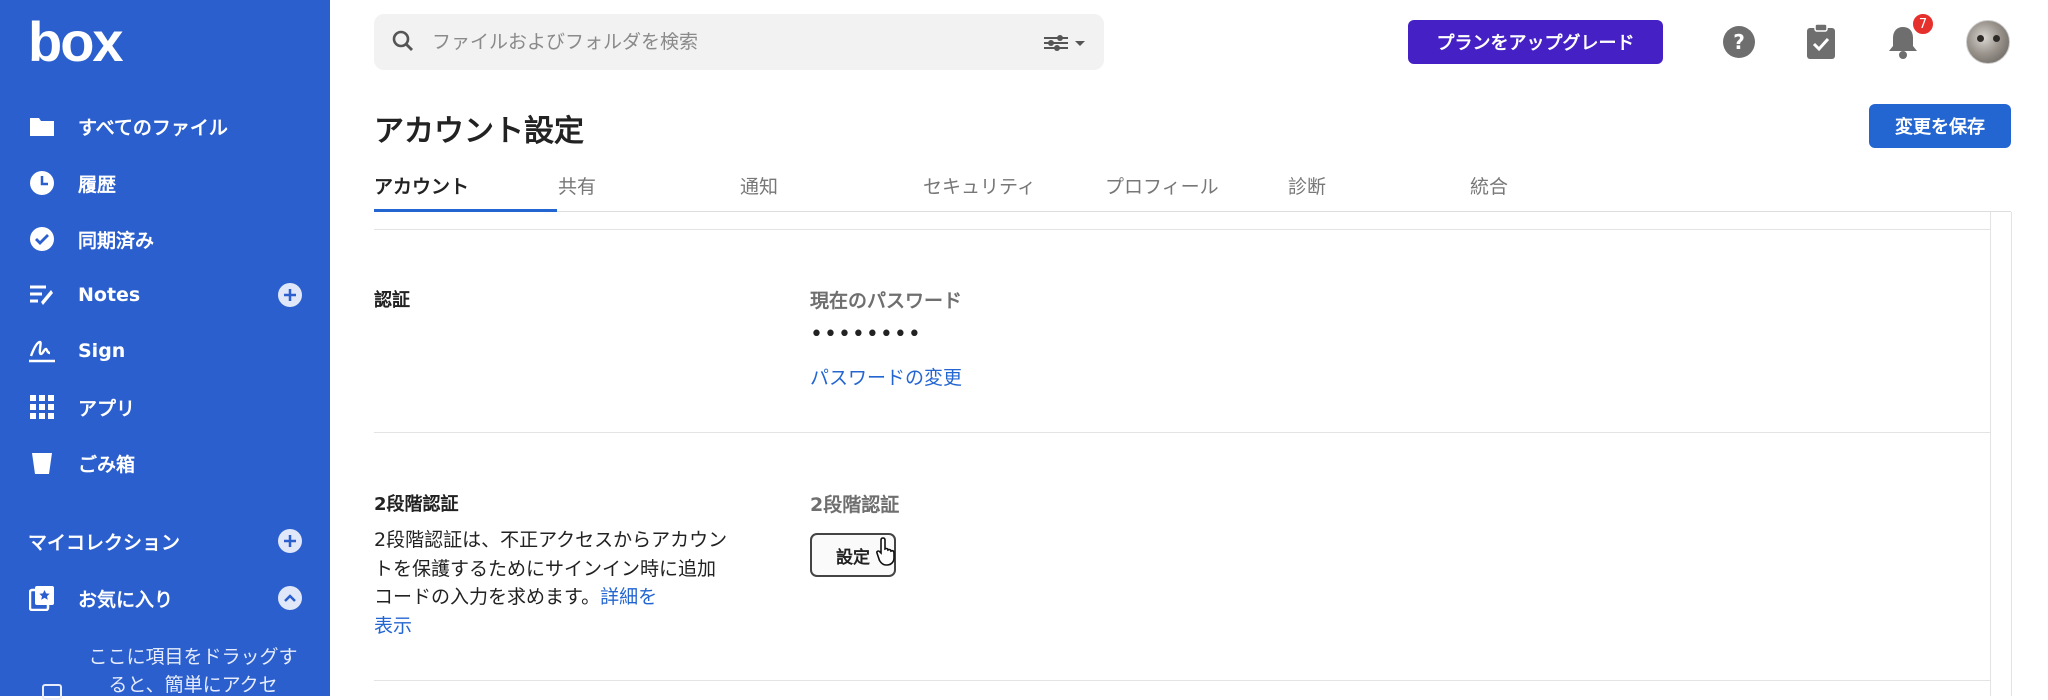  What do you see at coordinates (42, 598) in the screenshot?
I see `favorites-icon` at bounding box center [42, 598].